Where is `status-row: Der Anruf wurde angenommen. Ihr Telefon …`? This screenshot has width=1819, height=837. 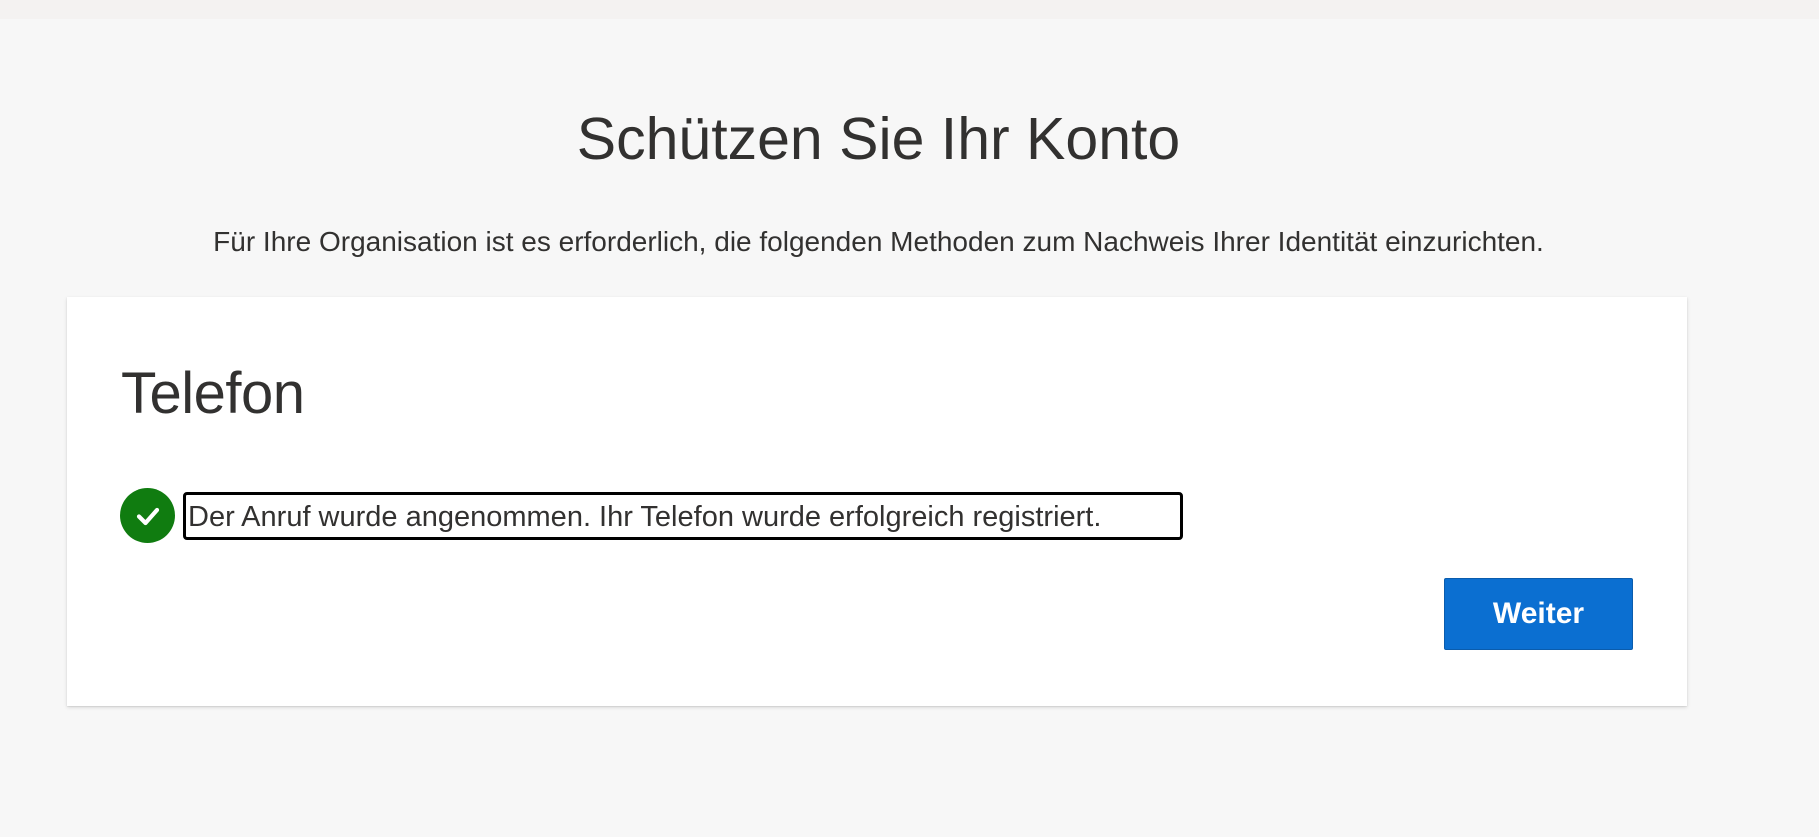
status-row: Der Anruf wurde angenommen. Ihr Telefon … is located at coordinates (651, 515).